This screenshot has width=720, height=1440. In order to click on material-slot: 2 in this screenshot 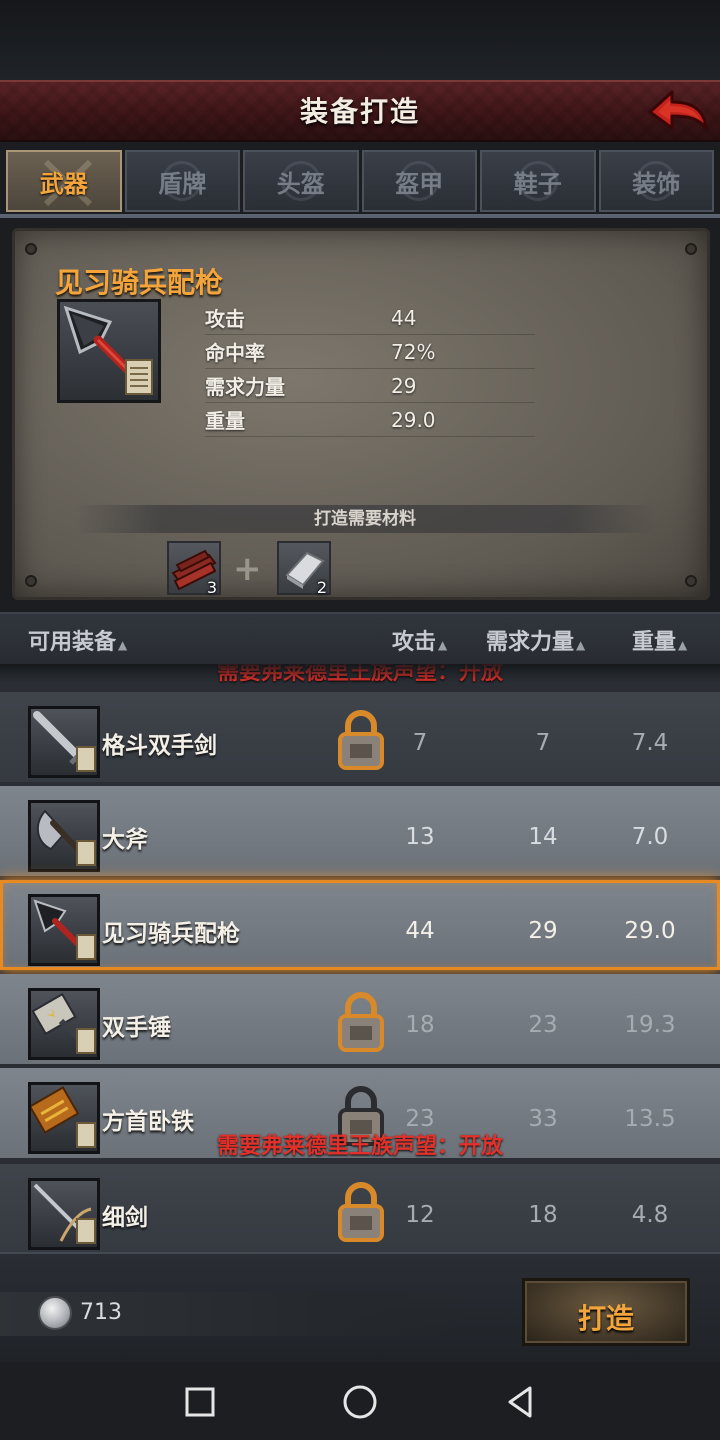, I will do `click(304, 569)`.